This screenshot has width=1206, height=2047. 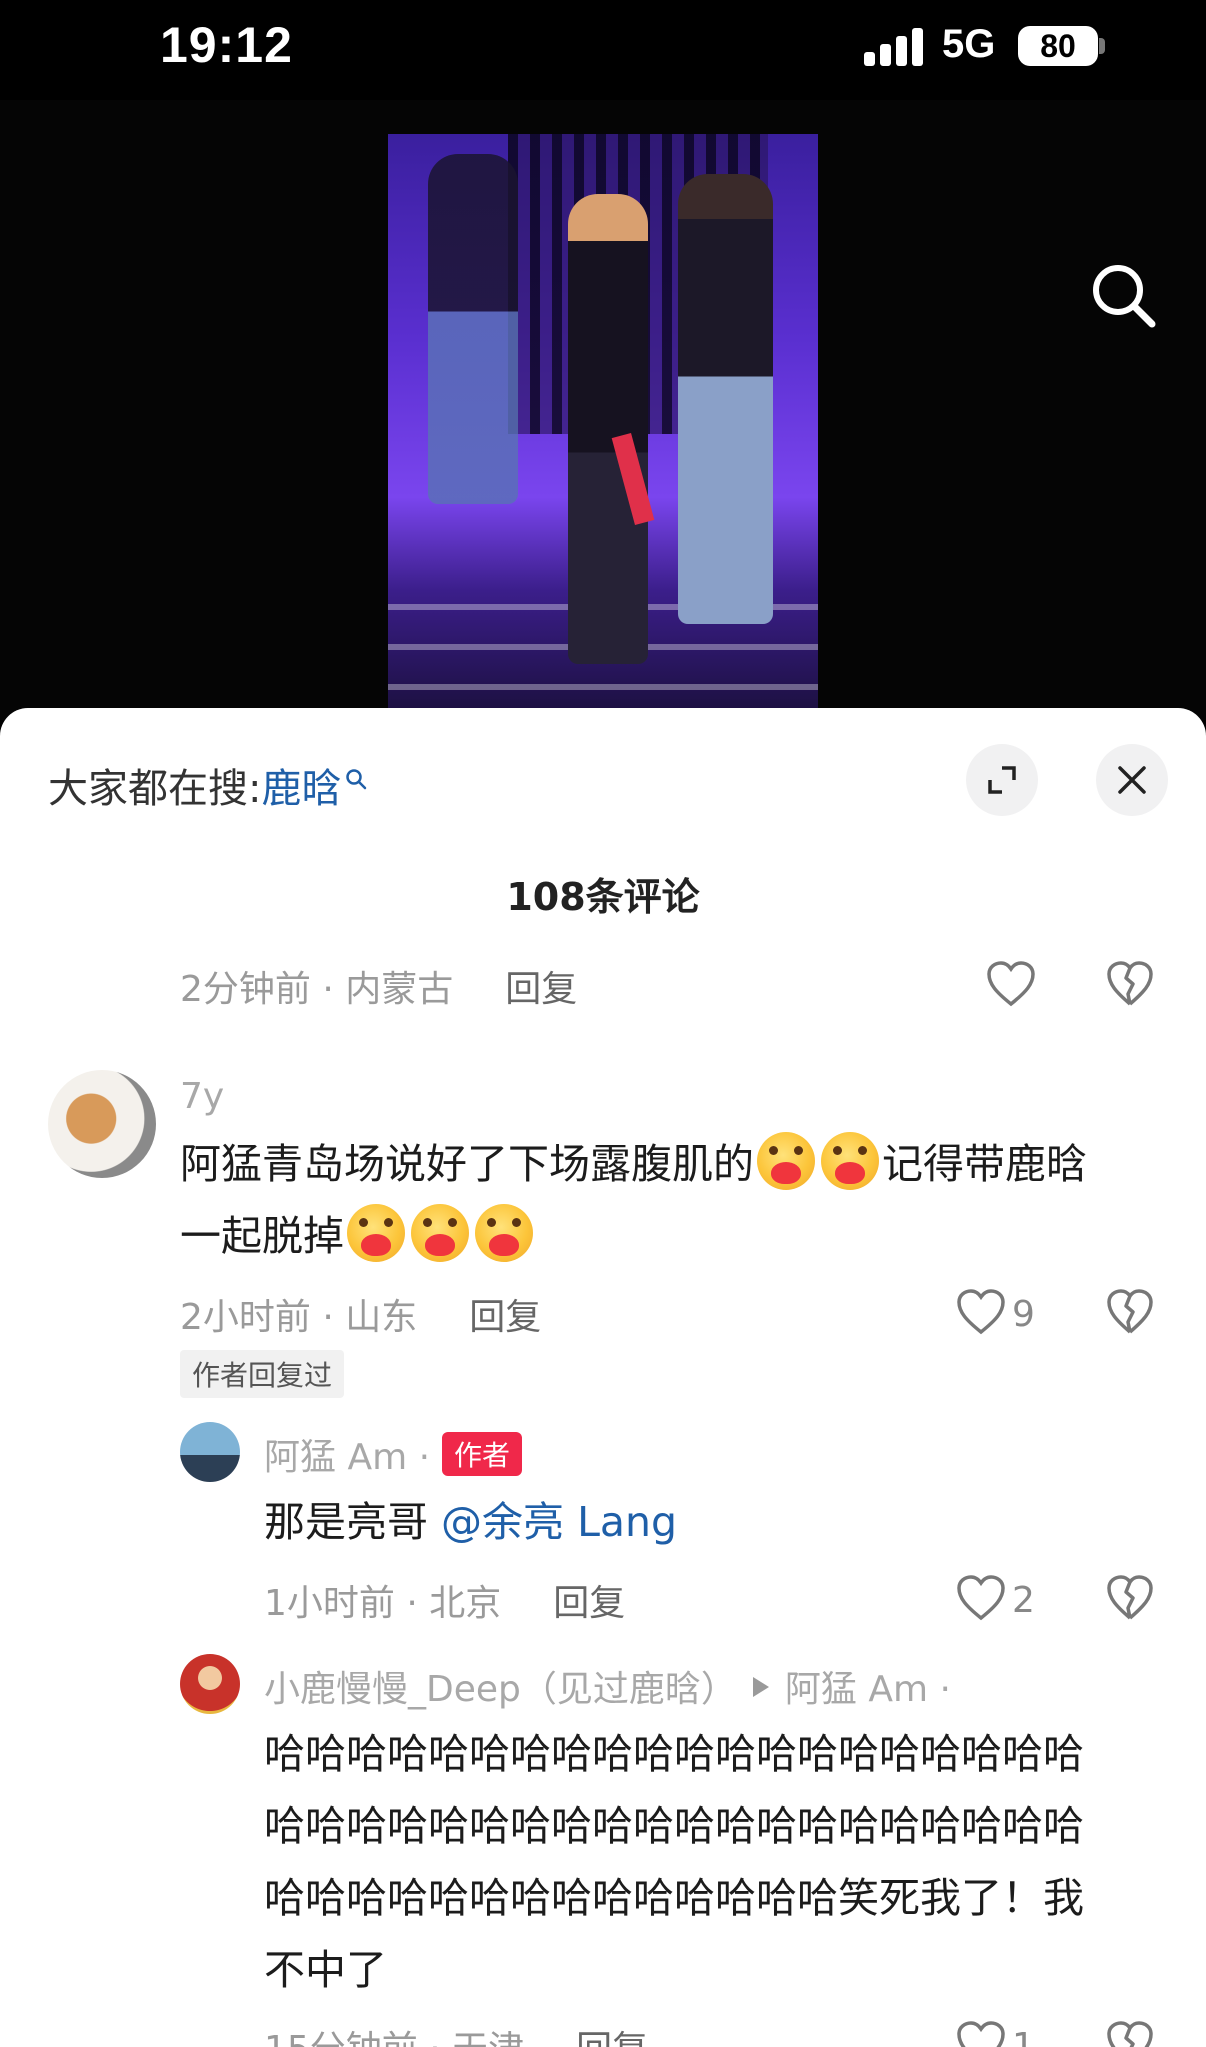 What do you see at coordinates (1123, 295) in the screenshot?
I see `search-icon` at bounding box center [1123, 295].